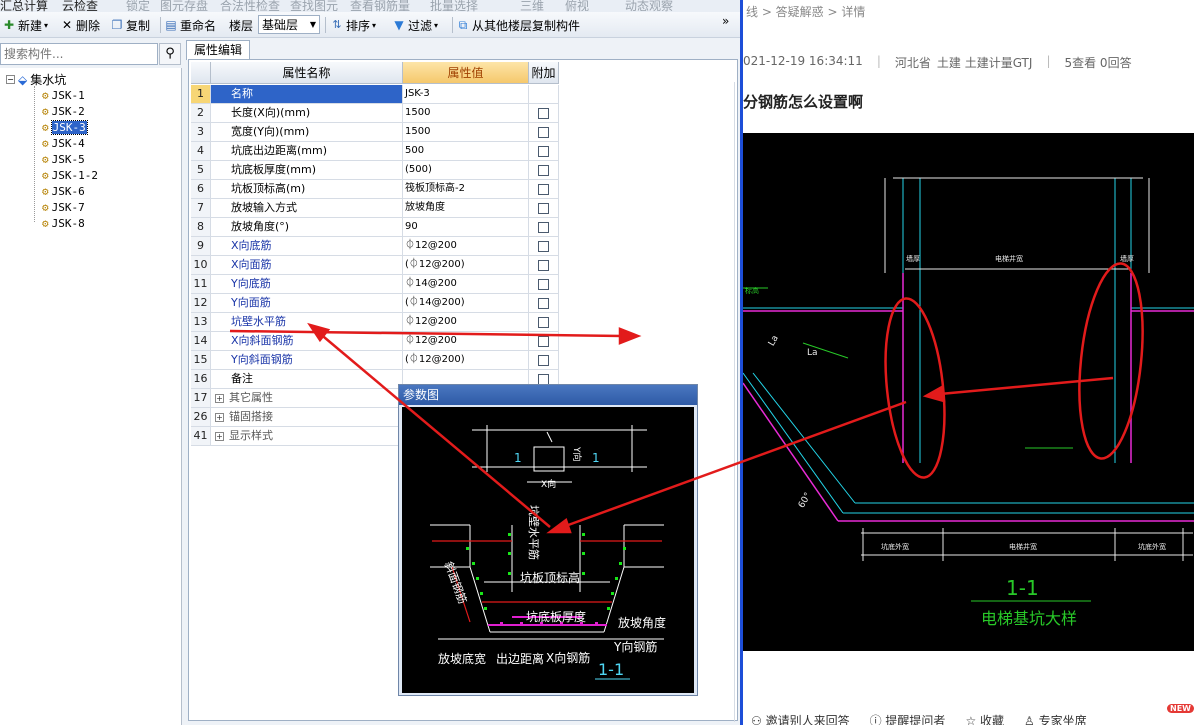  Describe the element at coordinates (70, 175) in the screenshot. I see `tree-item-jsk-1-2: ⚙ JSK-1-2` at that location.